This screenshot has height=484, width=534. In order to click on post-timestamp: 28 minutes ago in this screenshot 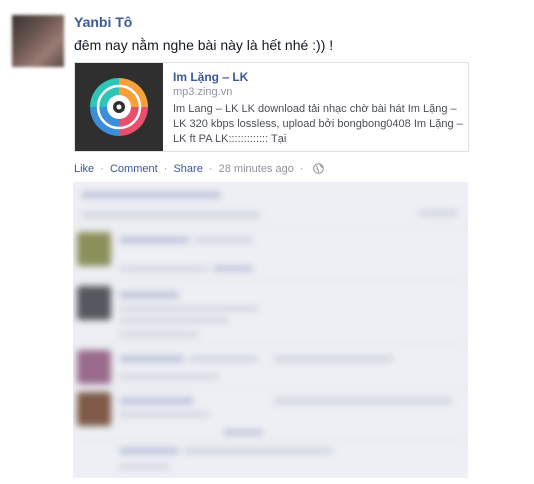, I will do `click(256, 169)`.